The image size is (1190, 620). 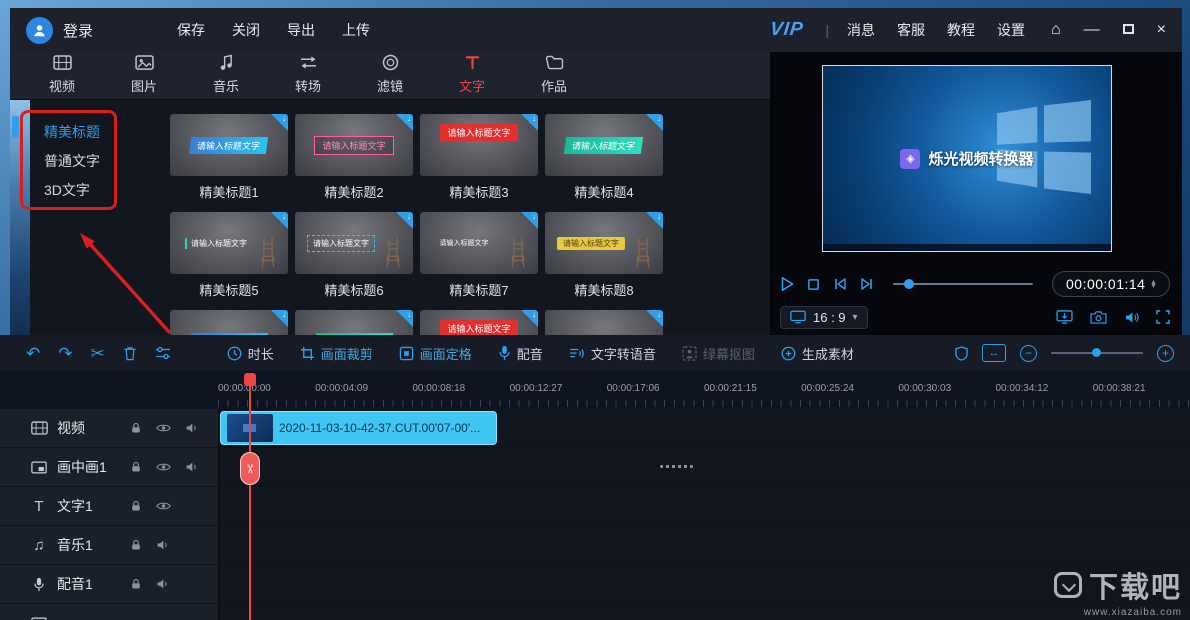 What do you see at coordinates (840, 284) in the screenshot?
I see `previous-frame-icon` at bounding box center [840, 284].